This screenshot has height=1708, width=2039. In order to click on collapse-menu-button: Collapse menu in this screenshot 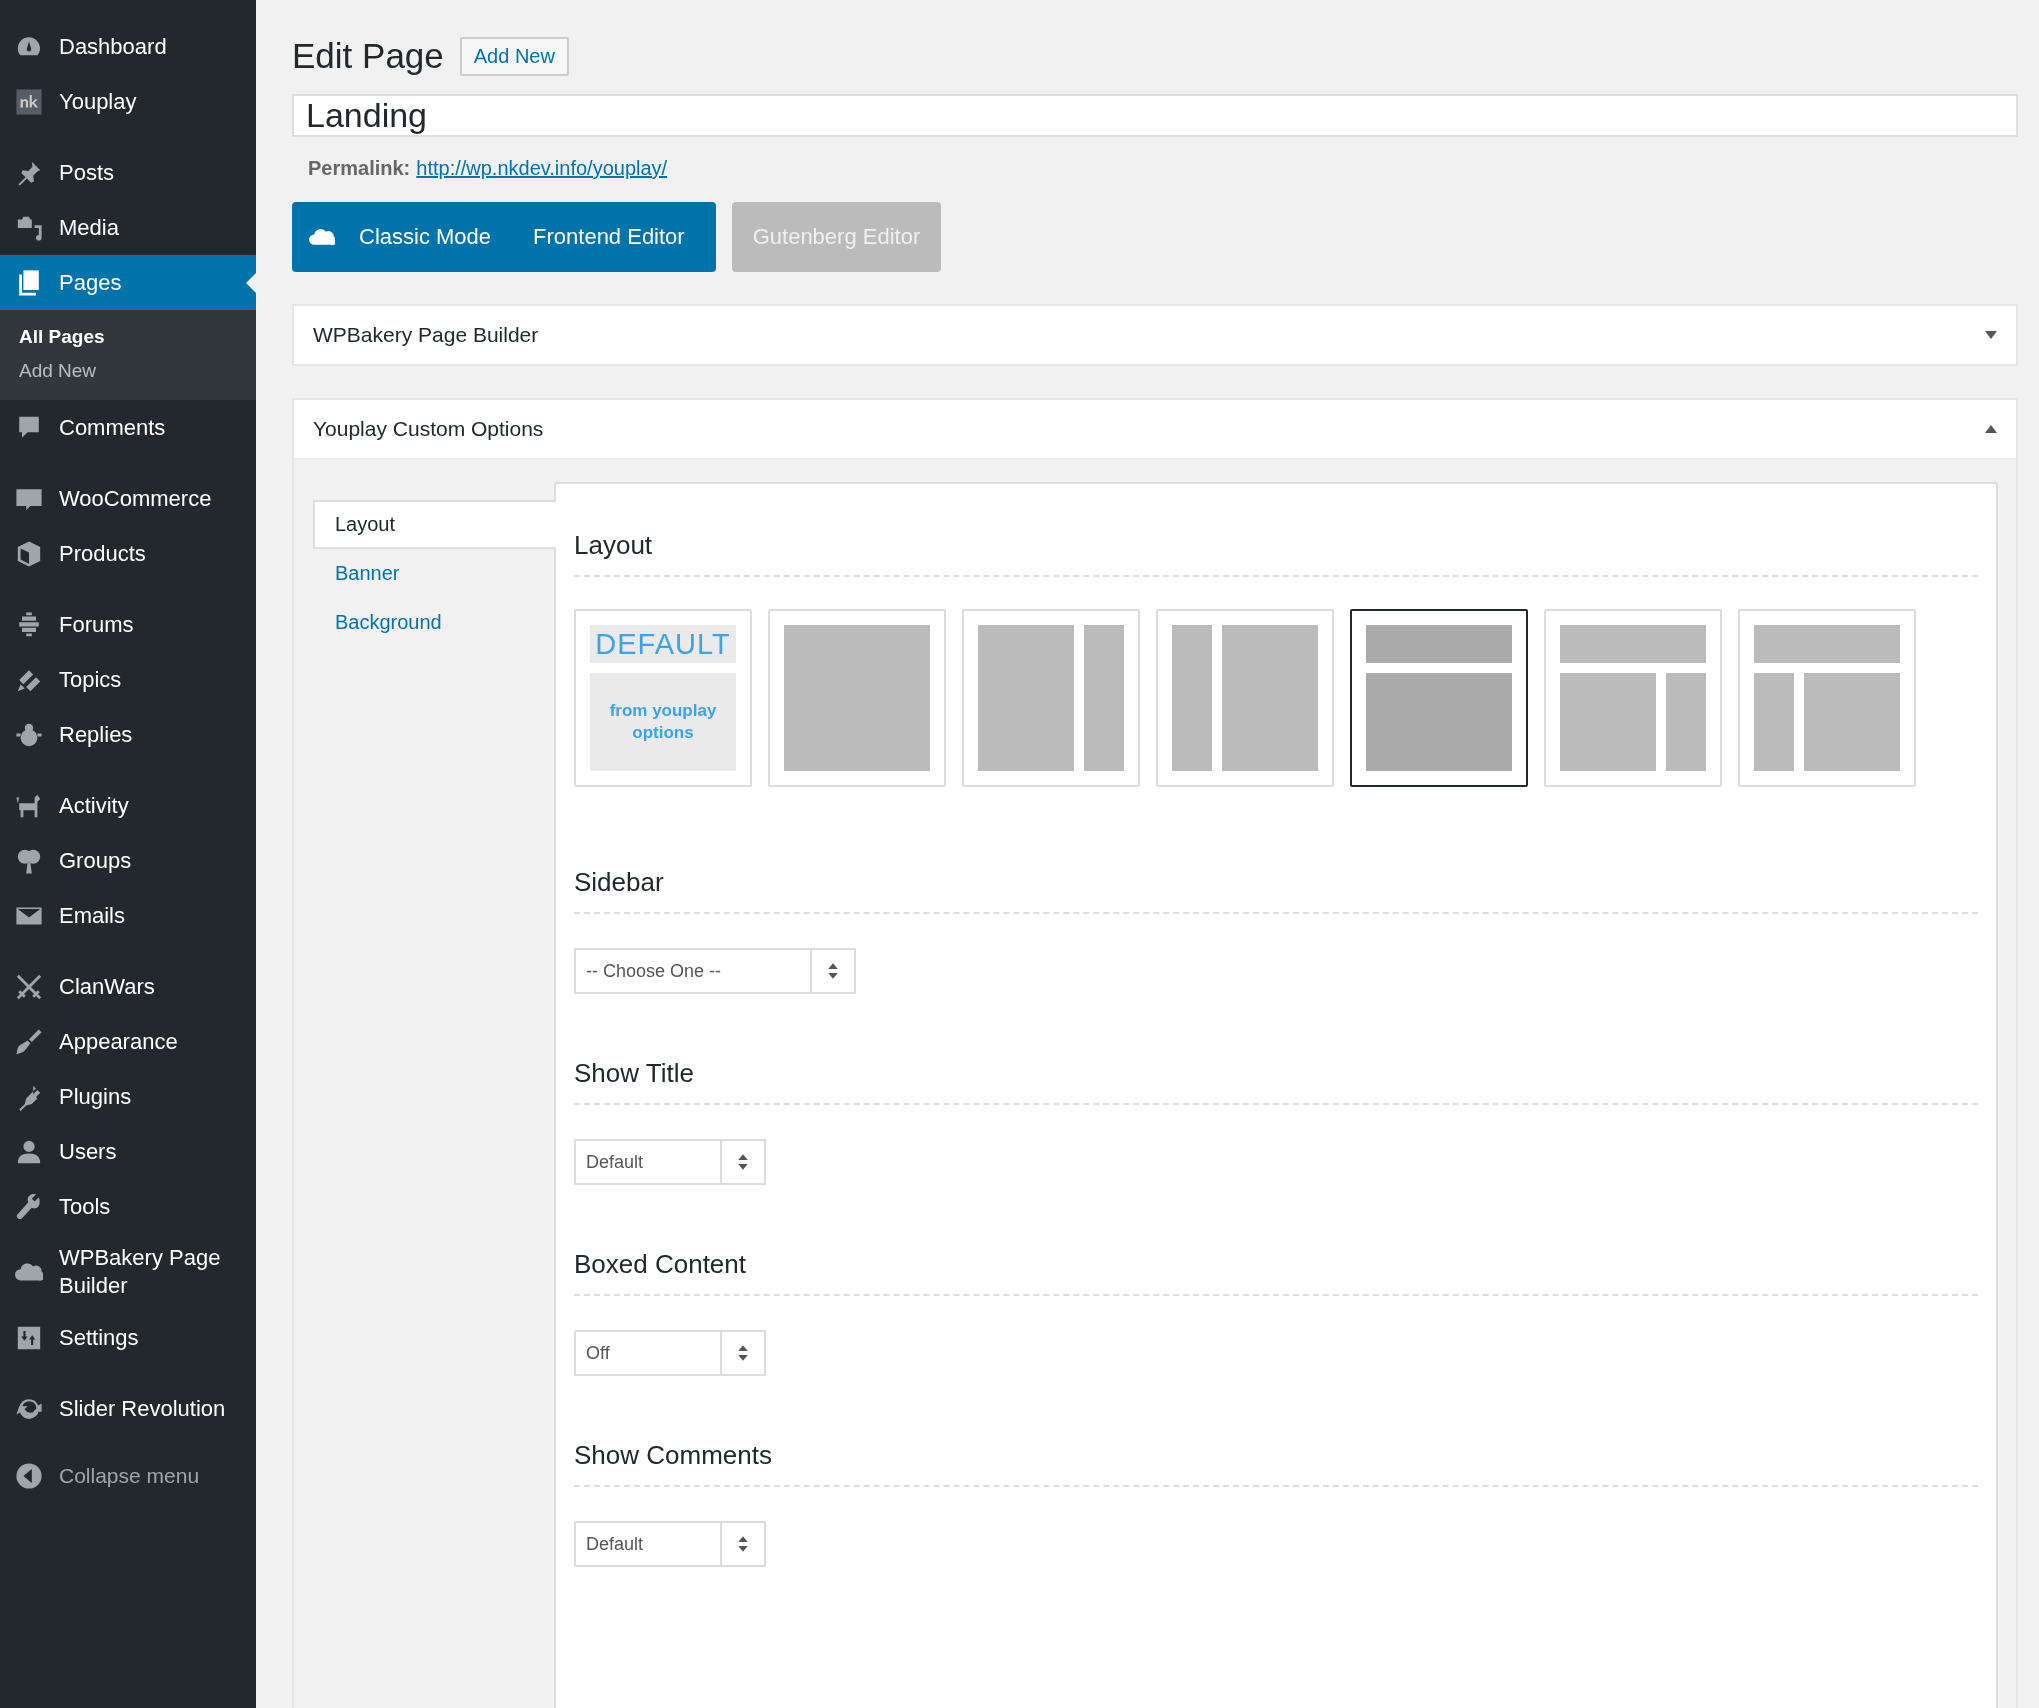, I will do `click(128, 1476)`.